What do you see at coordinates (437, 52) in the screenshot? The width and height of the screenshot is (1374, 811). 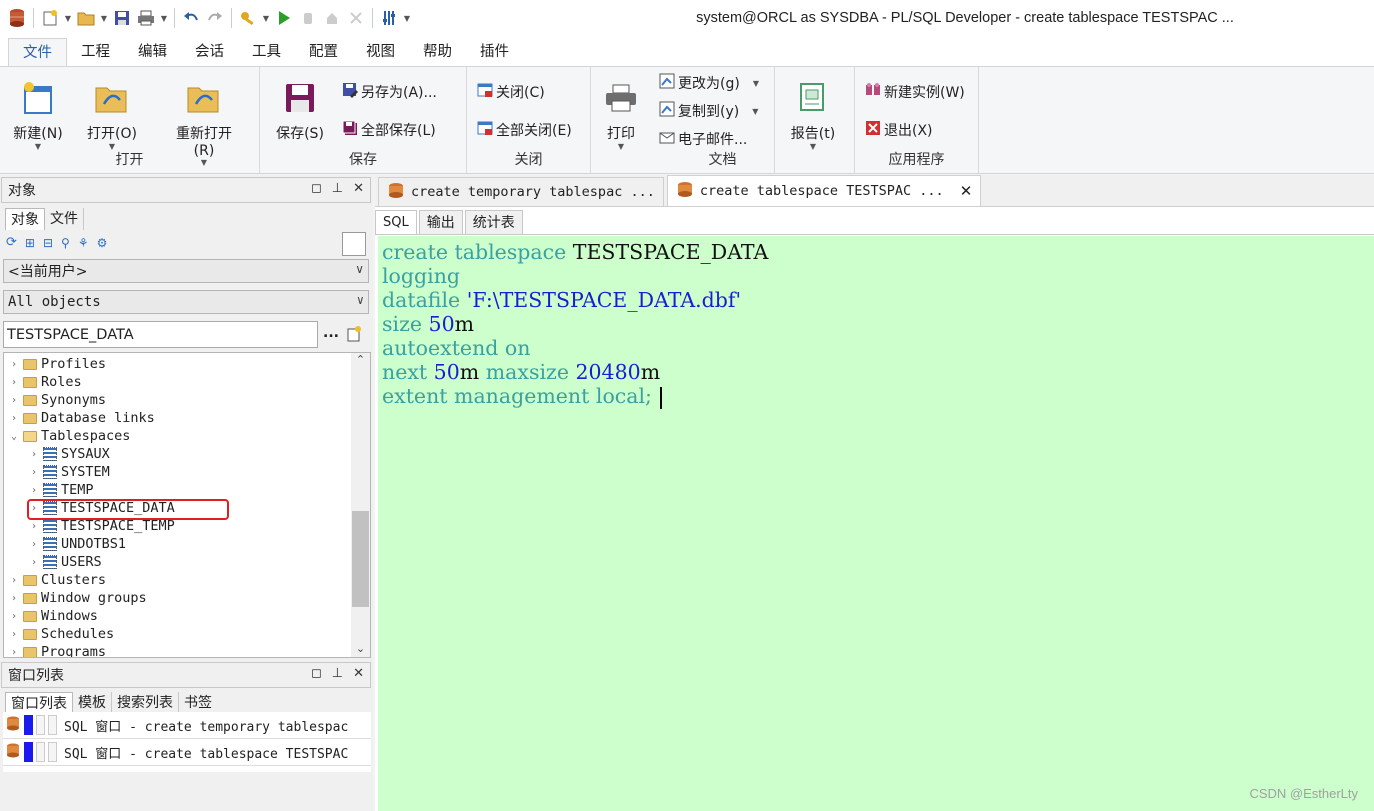 I see `menu-tab-help: 帮助` at bounding box center [437, 52].